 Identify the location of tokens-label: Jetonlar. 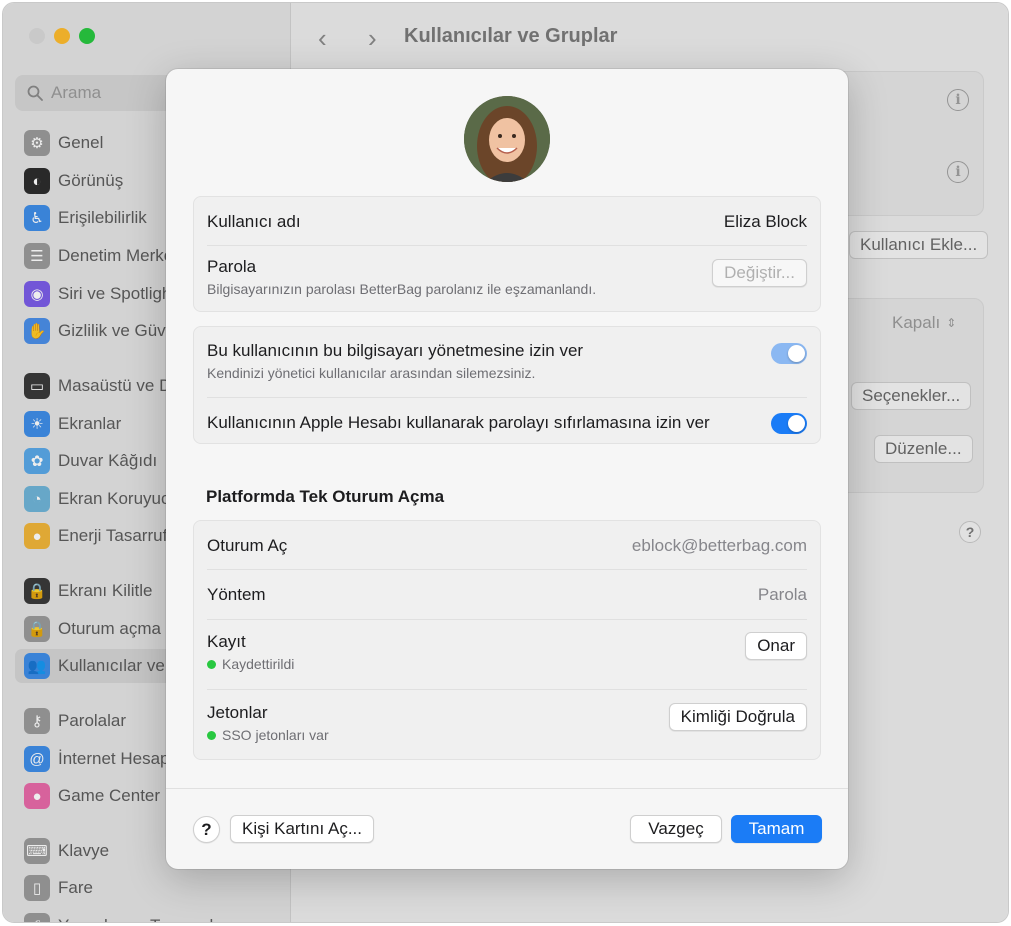
(237, 712).